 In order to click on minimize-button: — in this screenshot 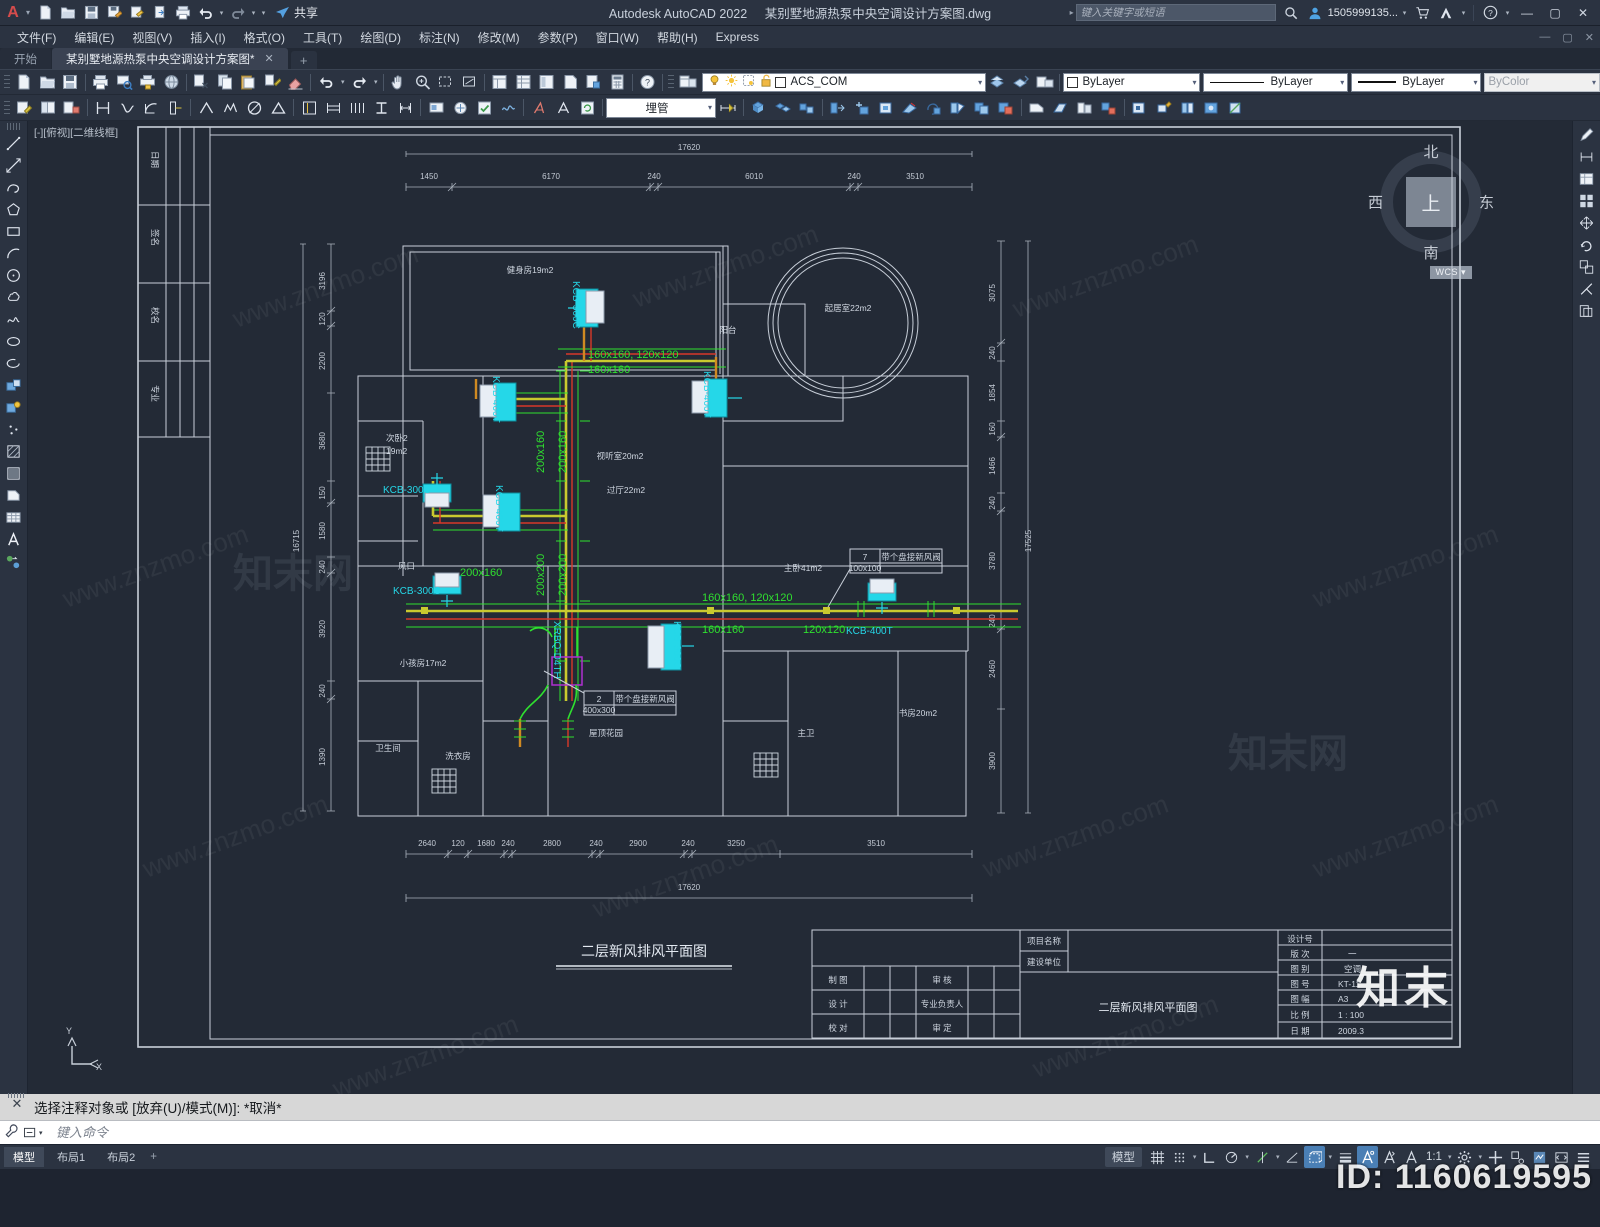, I will do `click(1527, 13)`.